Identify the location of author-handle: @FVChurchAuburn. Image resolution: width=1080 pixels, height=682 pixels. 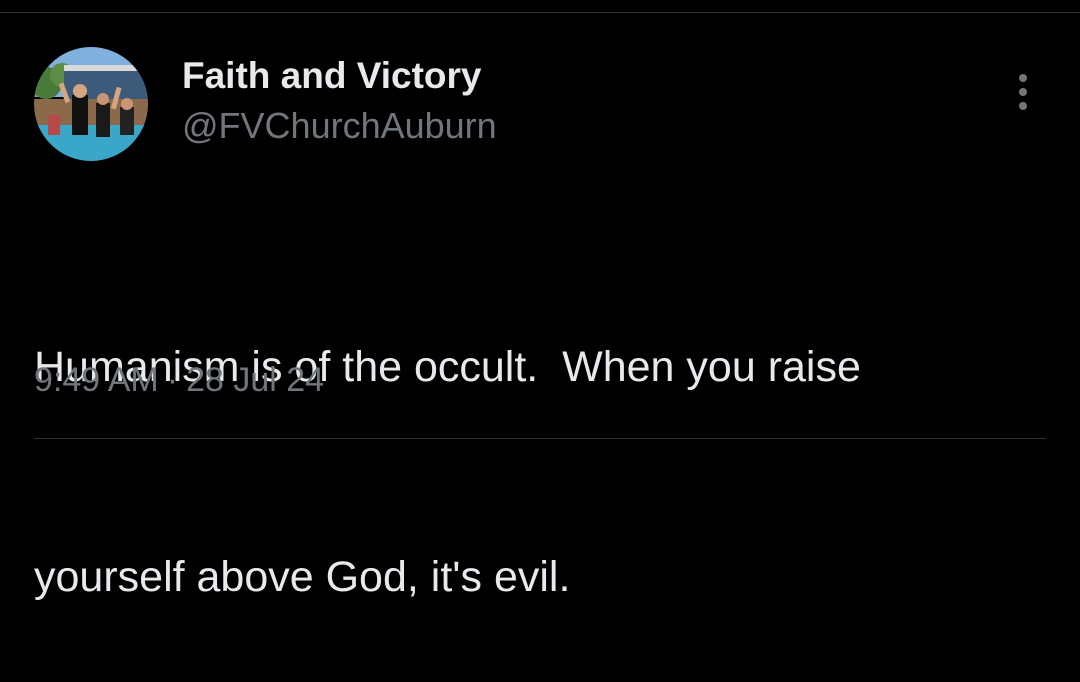
(339, 126).